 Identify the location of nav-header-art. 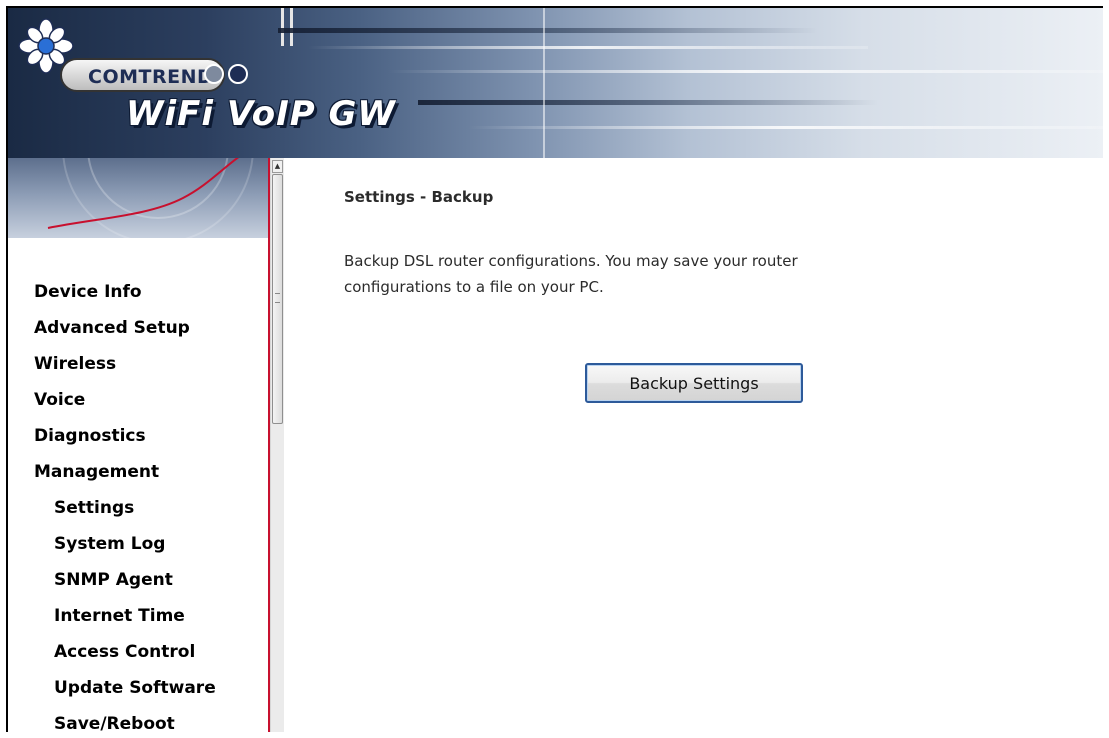
(138, 198).